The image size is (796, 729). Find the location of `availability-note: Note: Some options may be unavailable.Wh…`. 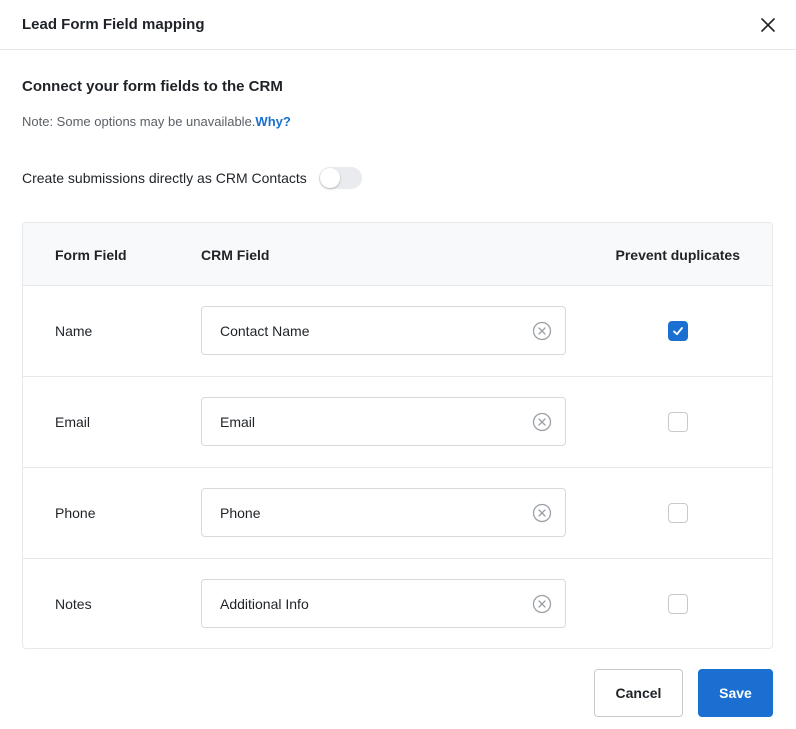

availability-note: Note: Some options may be unavailable.Wh… is located at coordinates (156, 121).